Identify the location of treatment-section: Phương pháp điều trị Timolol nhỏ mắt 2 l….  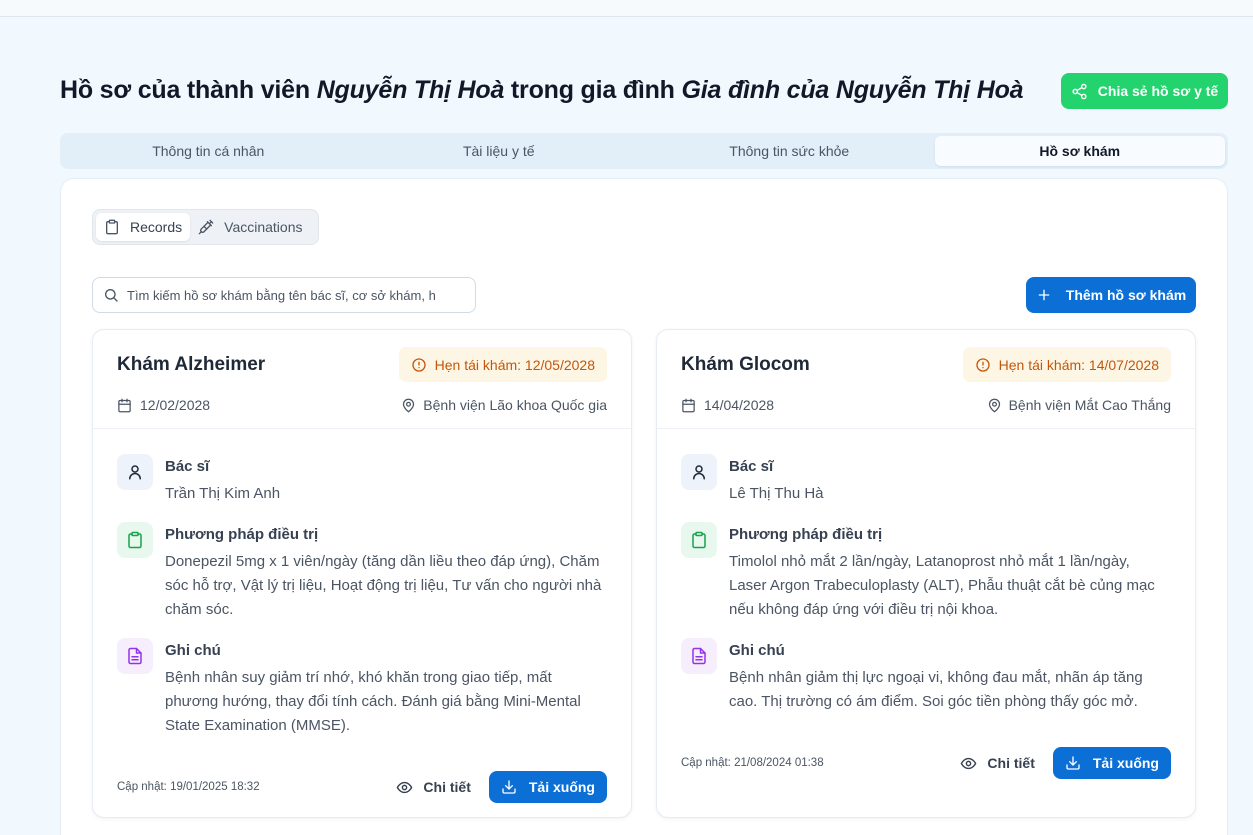
(926, 572).